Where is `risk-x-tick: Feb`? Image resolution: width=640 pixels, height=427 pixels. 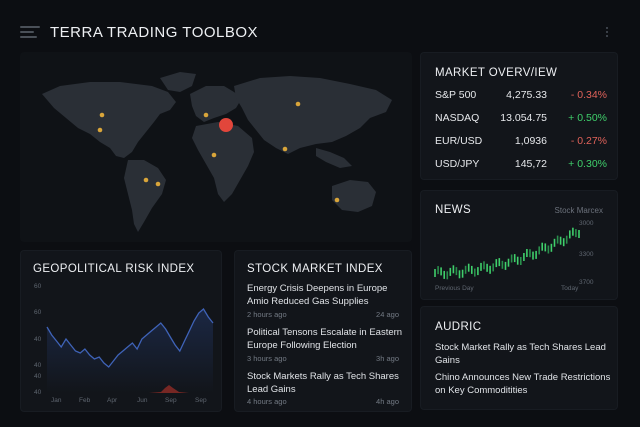
risk-x-tick: Feb is located at coordinates (85, 400).